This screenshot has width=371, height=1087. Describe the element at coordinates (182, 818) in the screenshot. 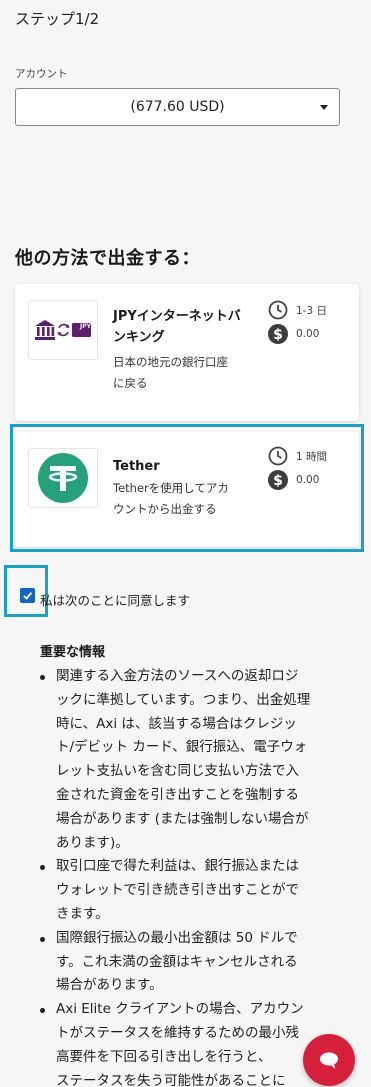

I see `info-line: 場合があります (または強制しない場合が` at that location.